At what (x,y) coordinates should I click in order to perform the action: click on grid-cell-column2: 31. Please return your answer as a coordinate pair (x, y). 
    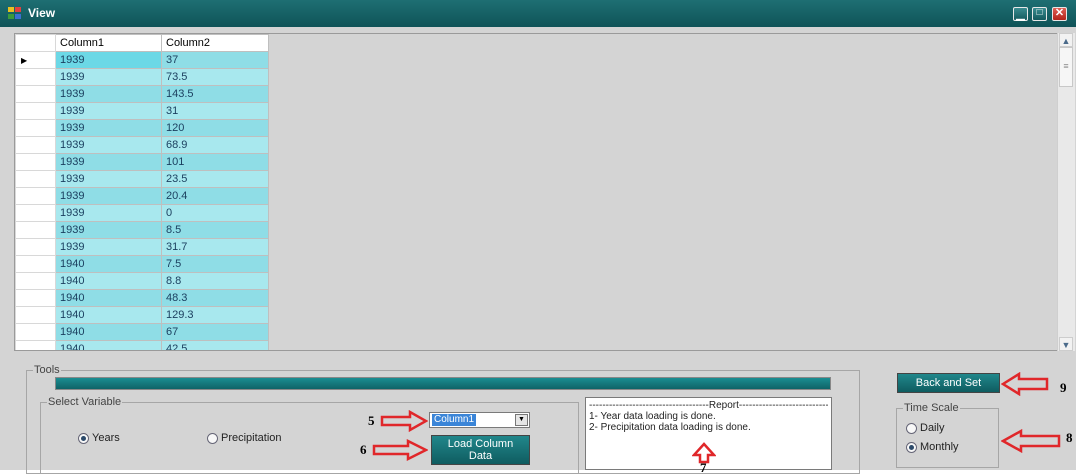
    Looking at the image, I should click on (215, 111).